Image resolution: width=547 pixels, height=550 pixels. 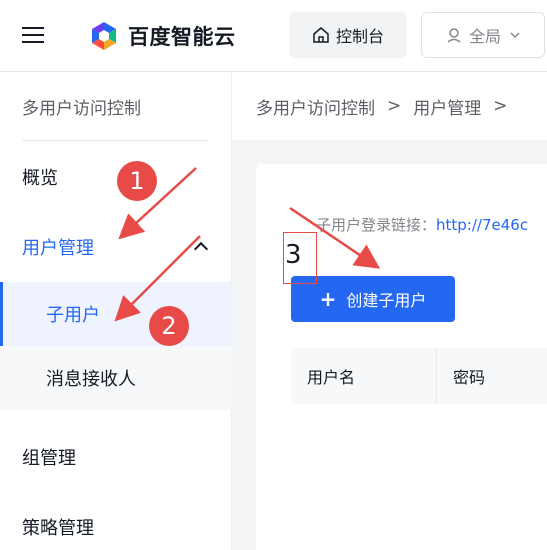 I want to click on annotation-badge-2: 2, so click(x=169, y=326).